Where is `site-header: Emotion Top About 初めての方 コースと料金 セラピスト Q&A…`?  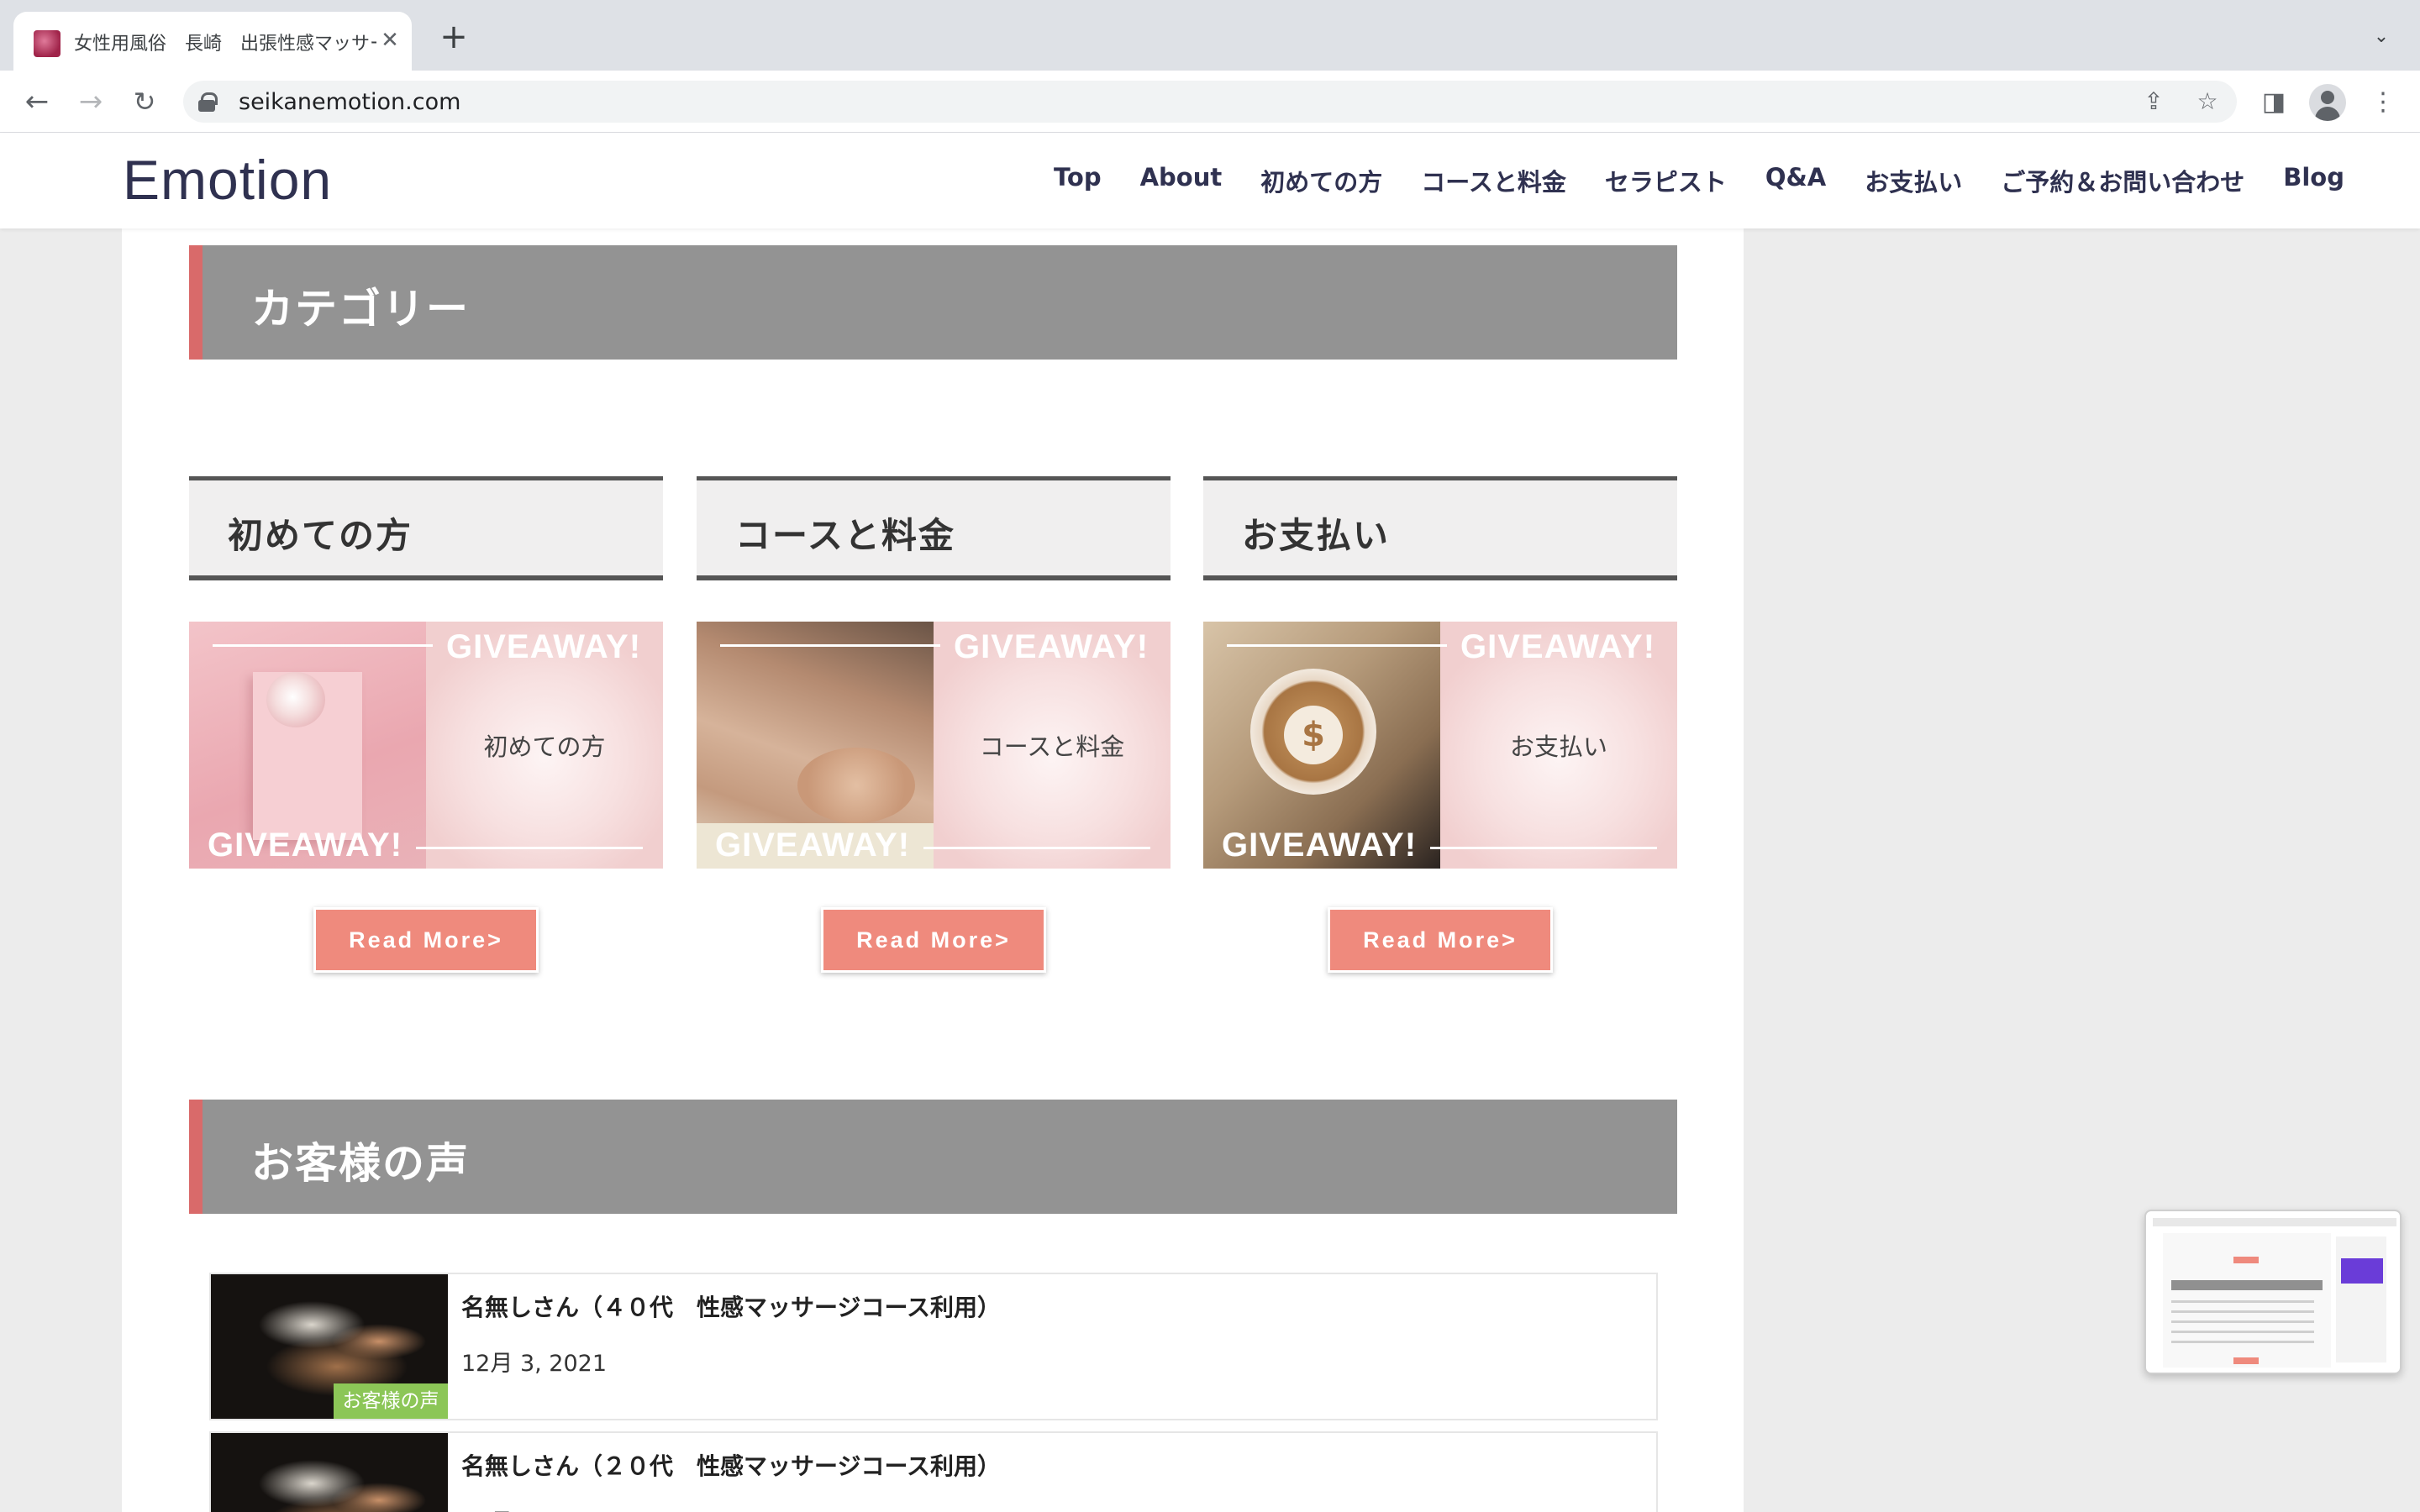
site-header: Emotion Top About 初めての方 コースと料金 セラピスト Q&A… is located at coordinates (1210, 180).